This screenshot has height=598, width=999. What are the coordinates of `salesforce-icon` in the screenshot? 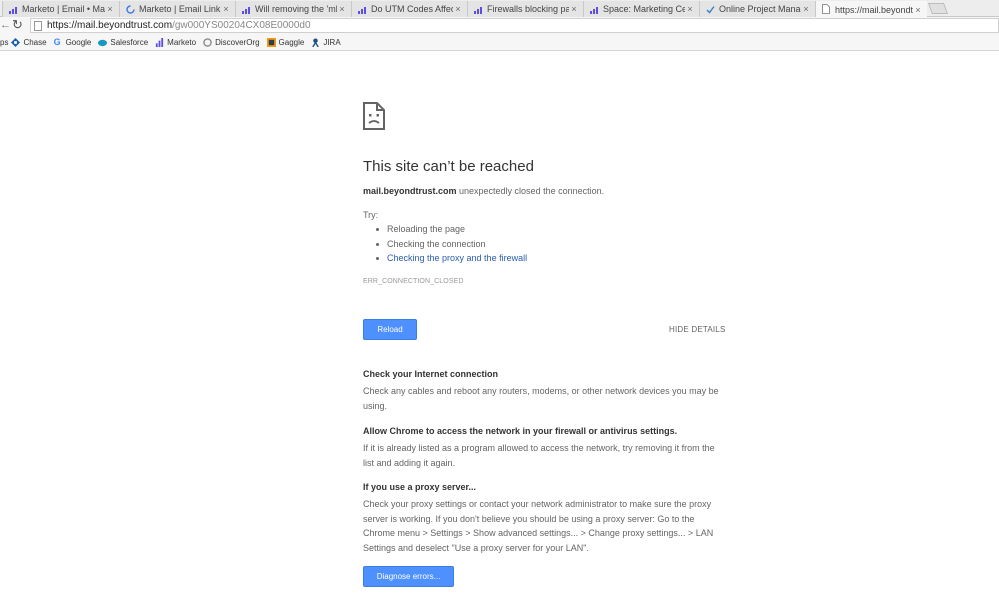 It's located at (103, 42).